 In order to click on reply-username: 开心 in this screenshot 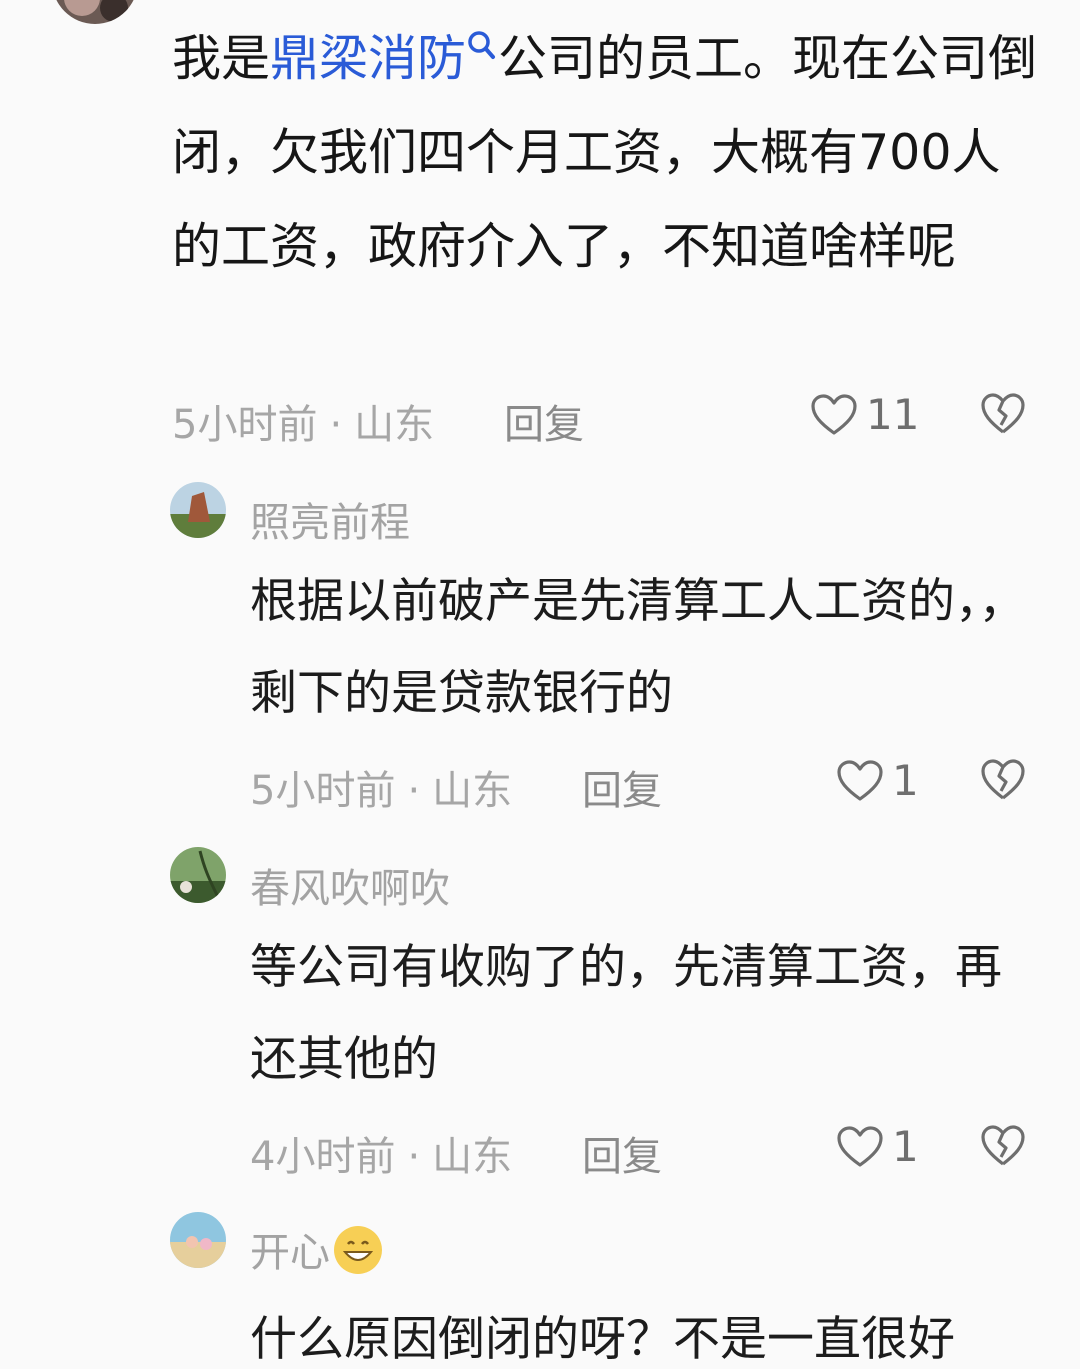, I will do `click(317, 1249)`.